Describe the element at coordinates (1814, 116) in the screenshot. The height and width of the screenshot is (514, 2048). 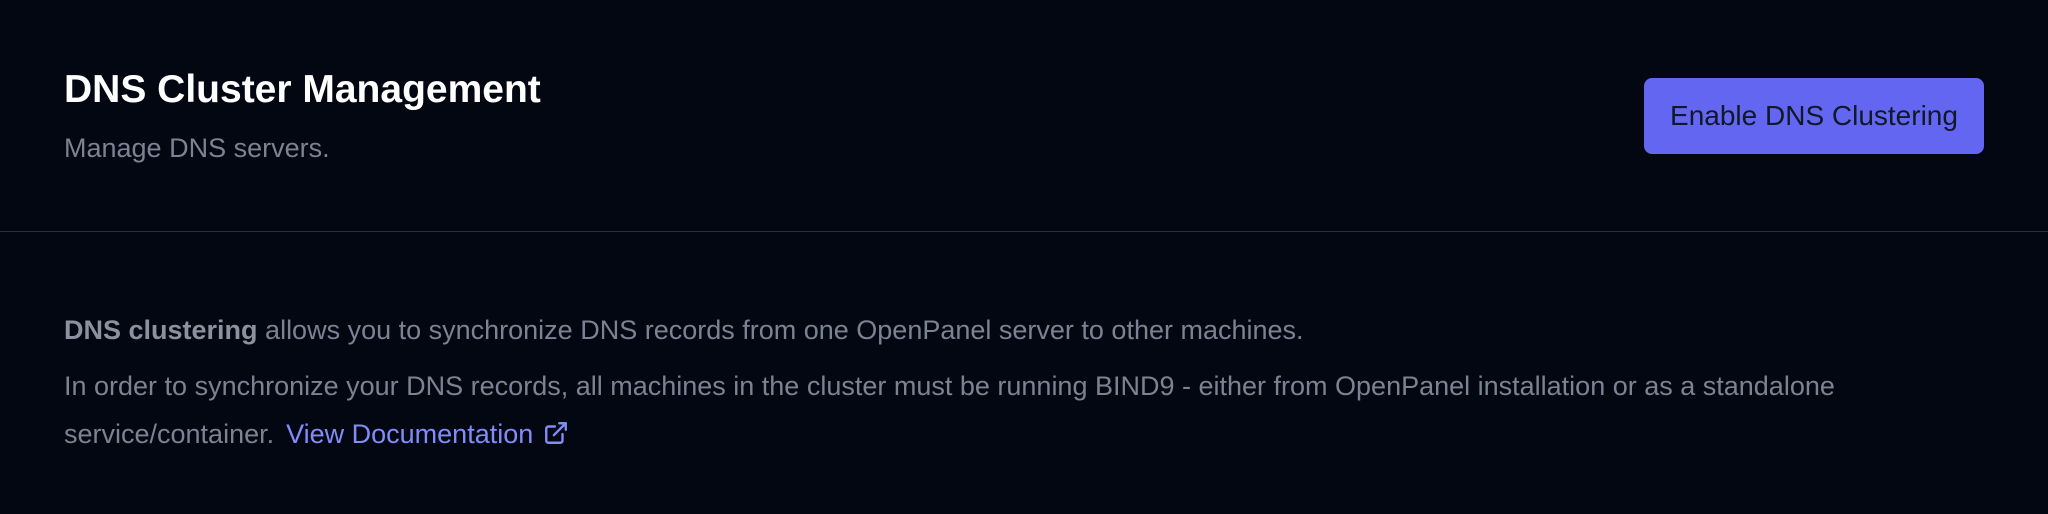
I see `enable-dns-clustering-button: Enable DNS Clustering` at that location.